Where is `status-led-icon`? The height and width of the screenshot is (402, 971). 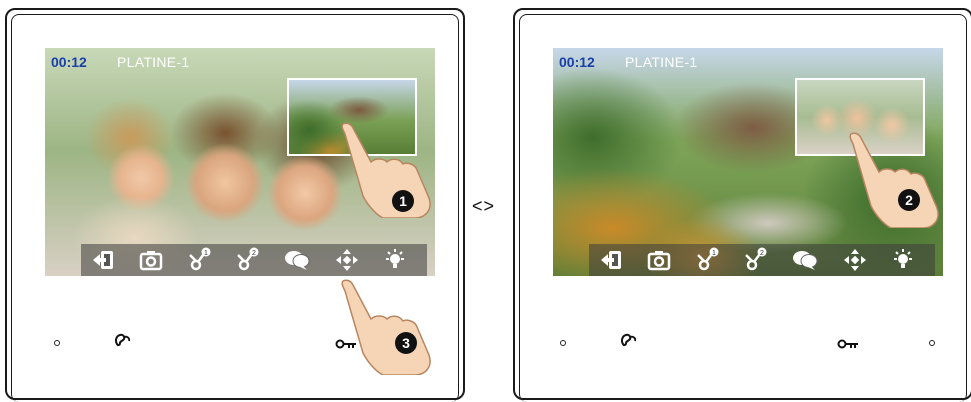 status-led-icon is located at coordinates (932, 343).